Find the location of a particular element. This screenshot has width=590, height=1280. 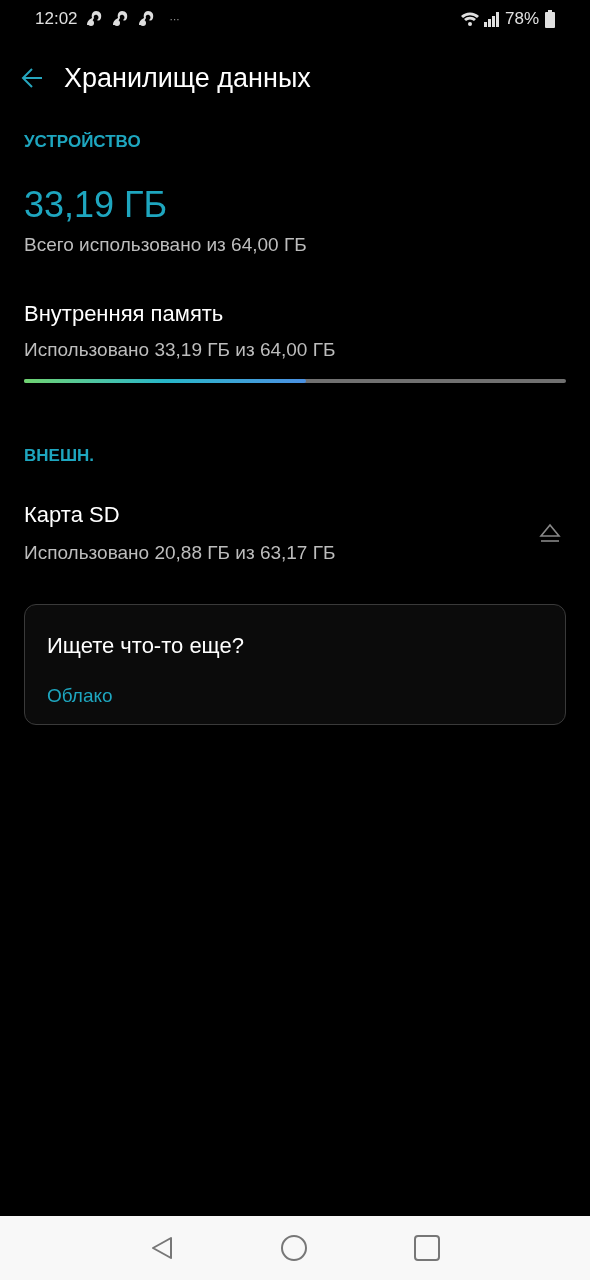

page-title: Хранилище данных is located at coordinates (187, 78).